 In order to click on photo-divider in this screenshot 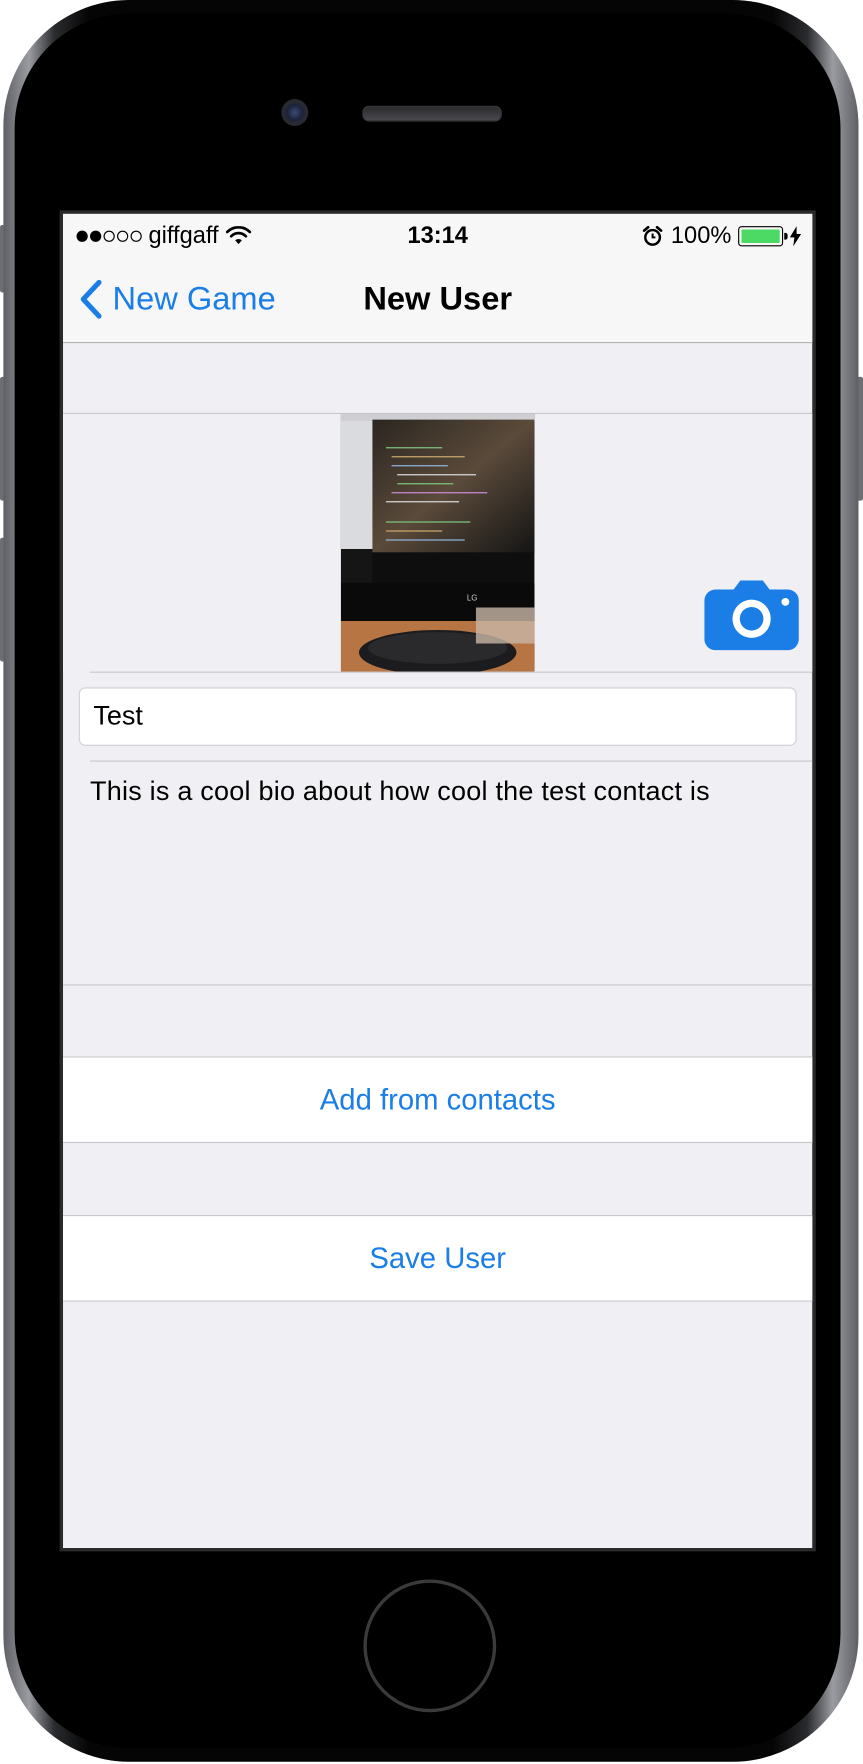, I will do `click(451, 672)`.